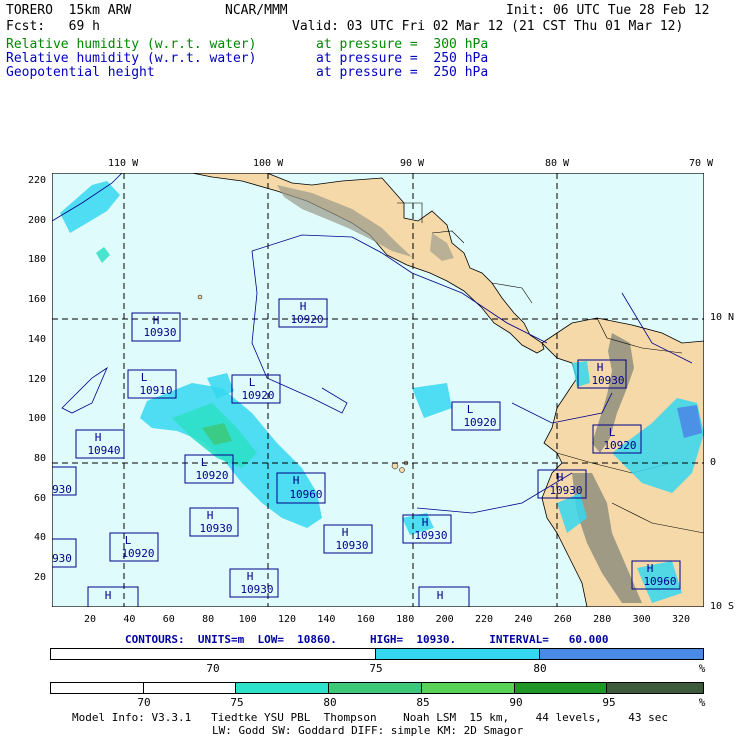 The image size is (740, 740). Describe the element at coordinates (208, 619) in the screenshot. I see `bottom-tick-label: 80` at that location.